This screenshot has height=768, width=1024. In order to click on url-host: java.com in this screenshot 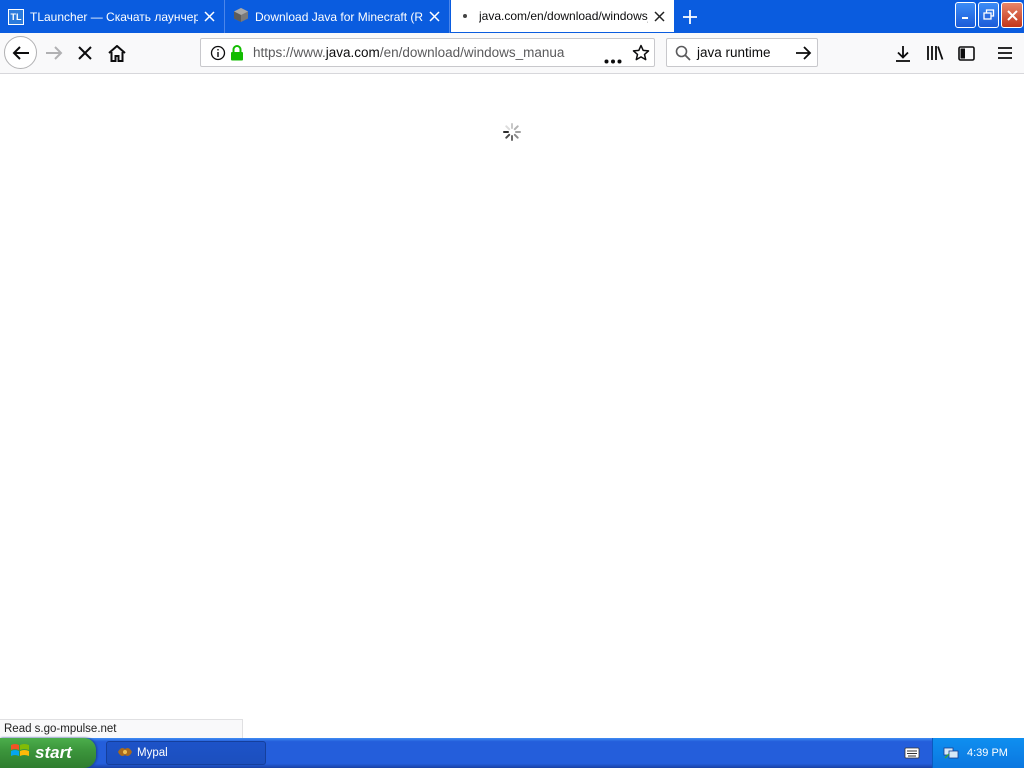, I will do `click(352, 52)`.